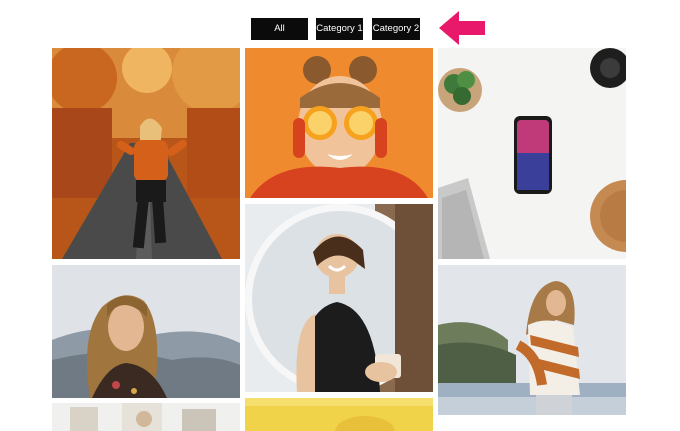 The width and height of the screenshot is (680, 431). What do you see at coordinates (339, 29) in the screenshot?
I see `filter-category-1-button: Category 1` at bounding box center [339, 29].